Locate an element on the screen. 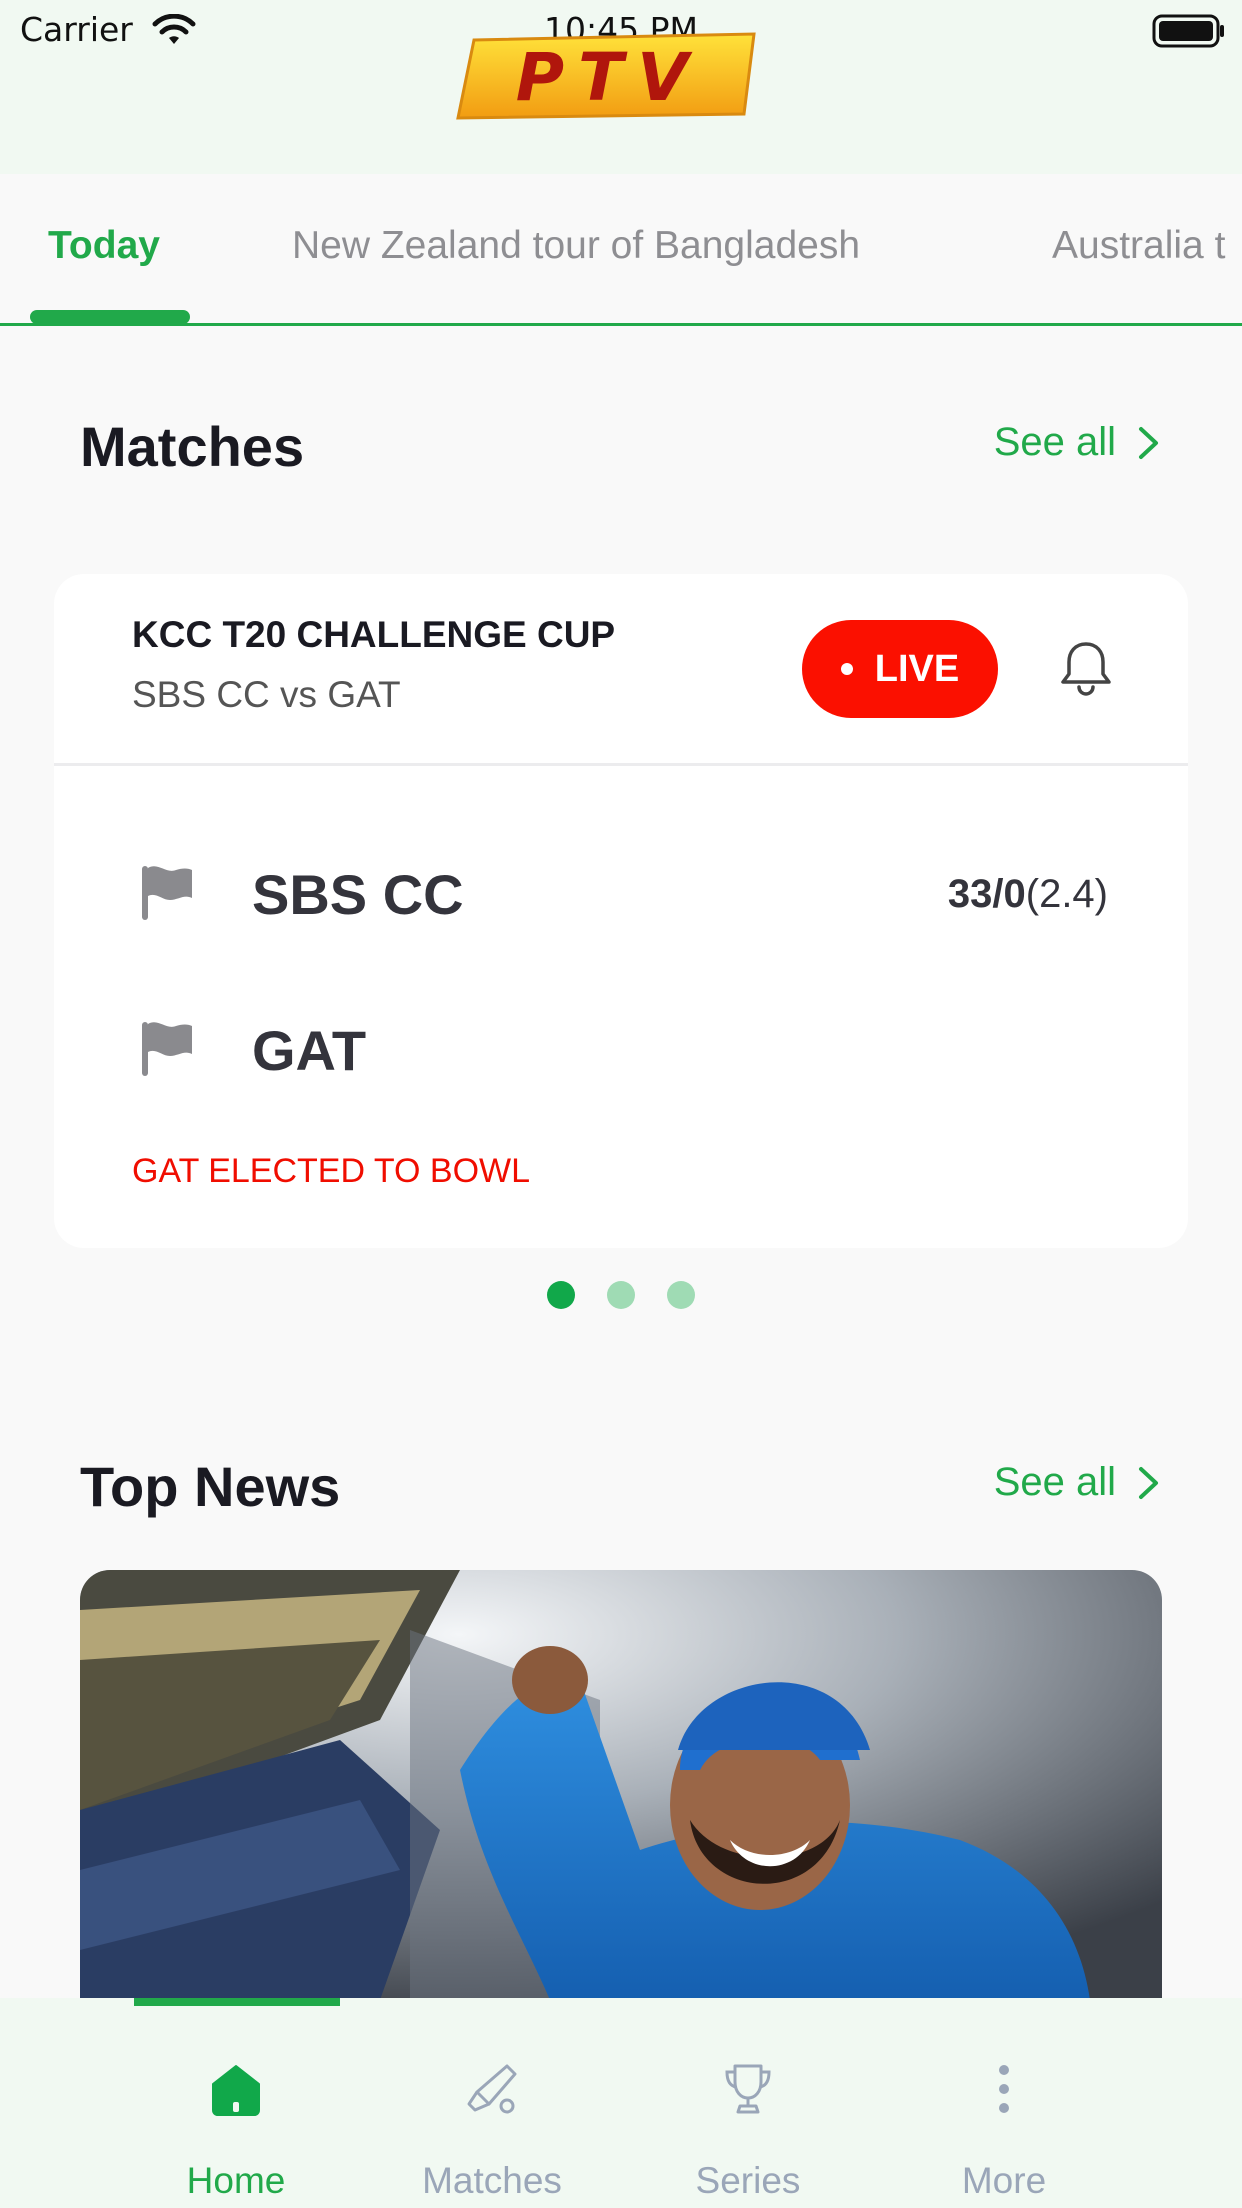 The width and height of the screenshot is (1242, 2208). tab-today: Today is located at coordinates (104, 246).